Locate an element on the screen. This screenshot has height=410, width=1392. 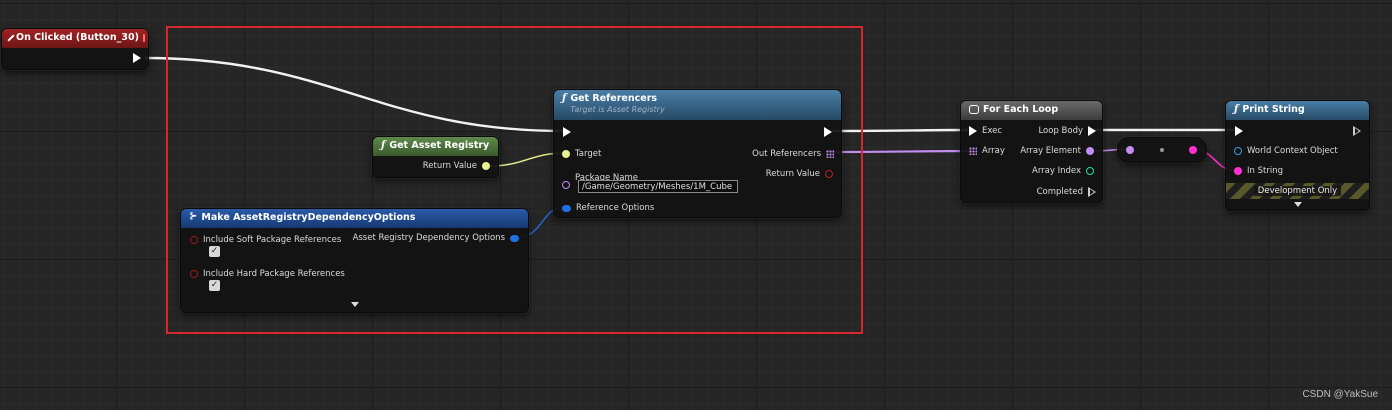
function-icon: ƒ is located at coordinates (1236, 109).